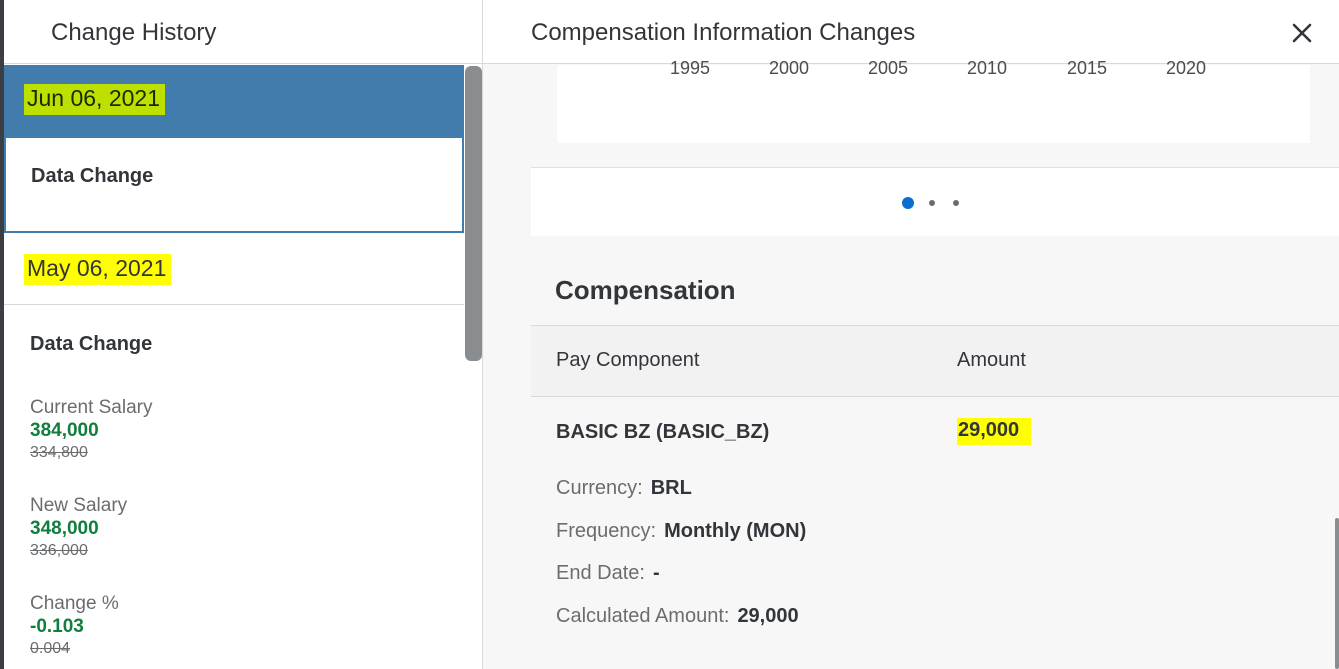 Image resolution: width=1339 pixels, height=669 pixels. I want to click on detail-value: BRL, so click(671, 488).